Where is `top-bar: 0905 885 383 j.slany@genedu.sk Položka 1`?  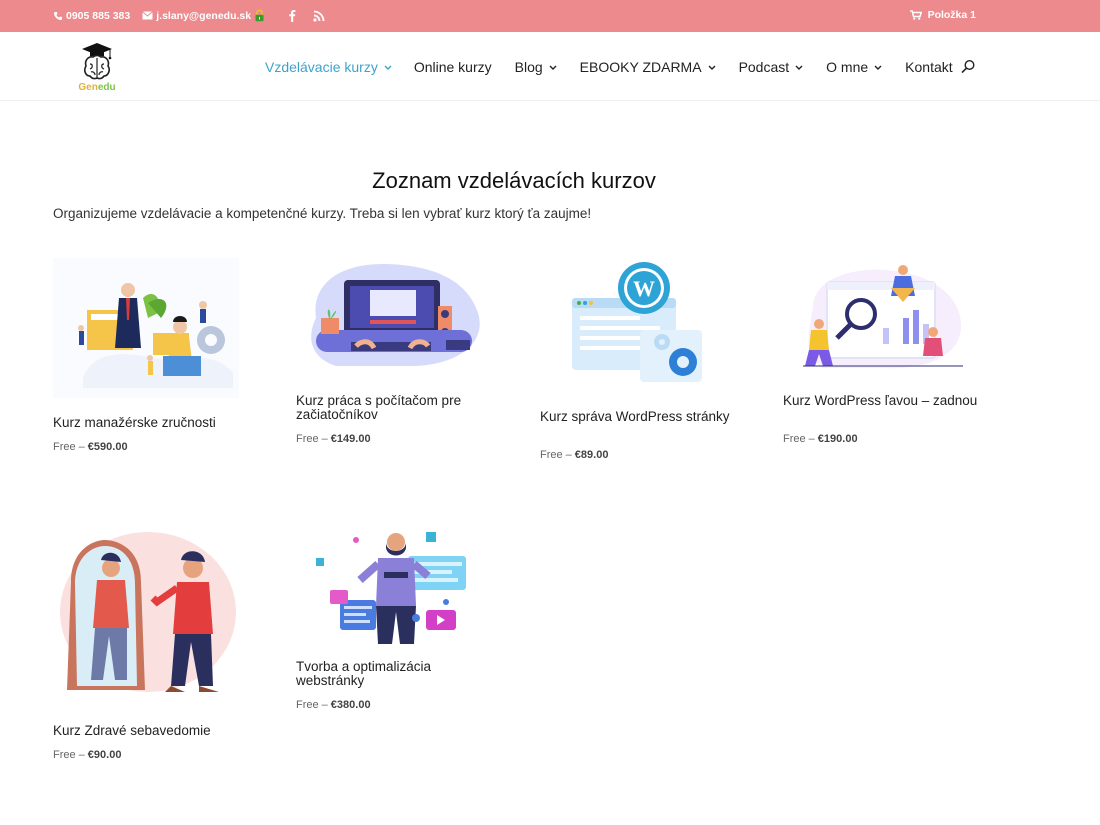 top-bar: 0905 885 383 j.slany@genedu.sk Položka 1 is located at coordinates (550, 16).